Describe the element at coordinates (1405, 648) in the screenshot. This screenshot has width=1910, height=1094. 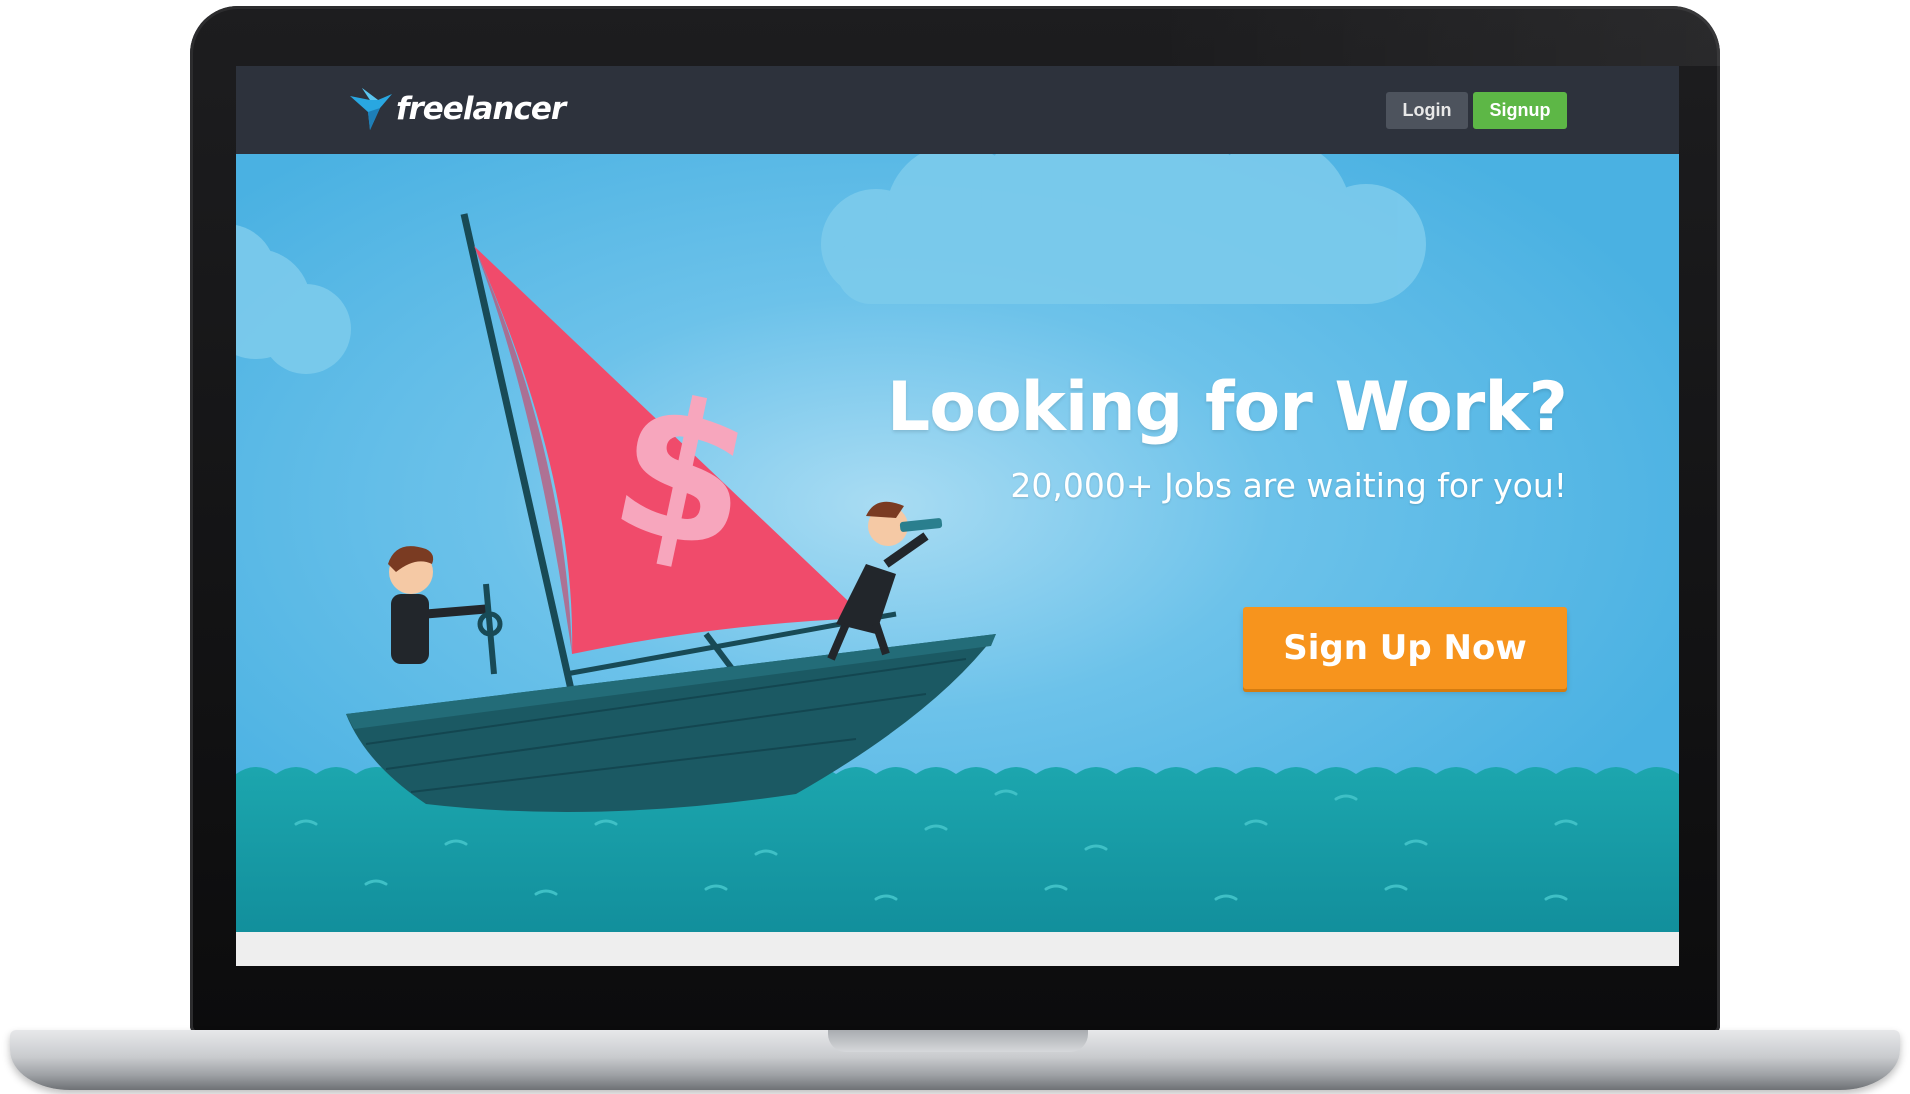
I see `sign-up-now-button: Sign Up Now` at that location.